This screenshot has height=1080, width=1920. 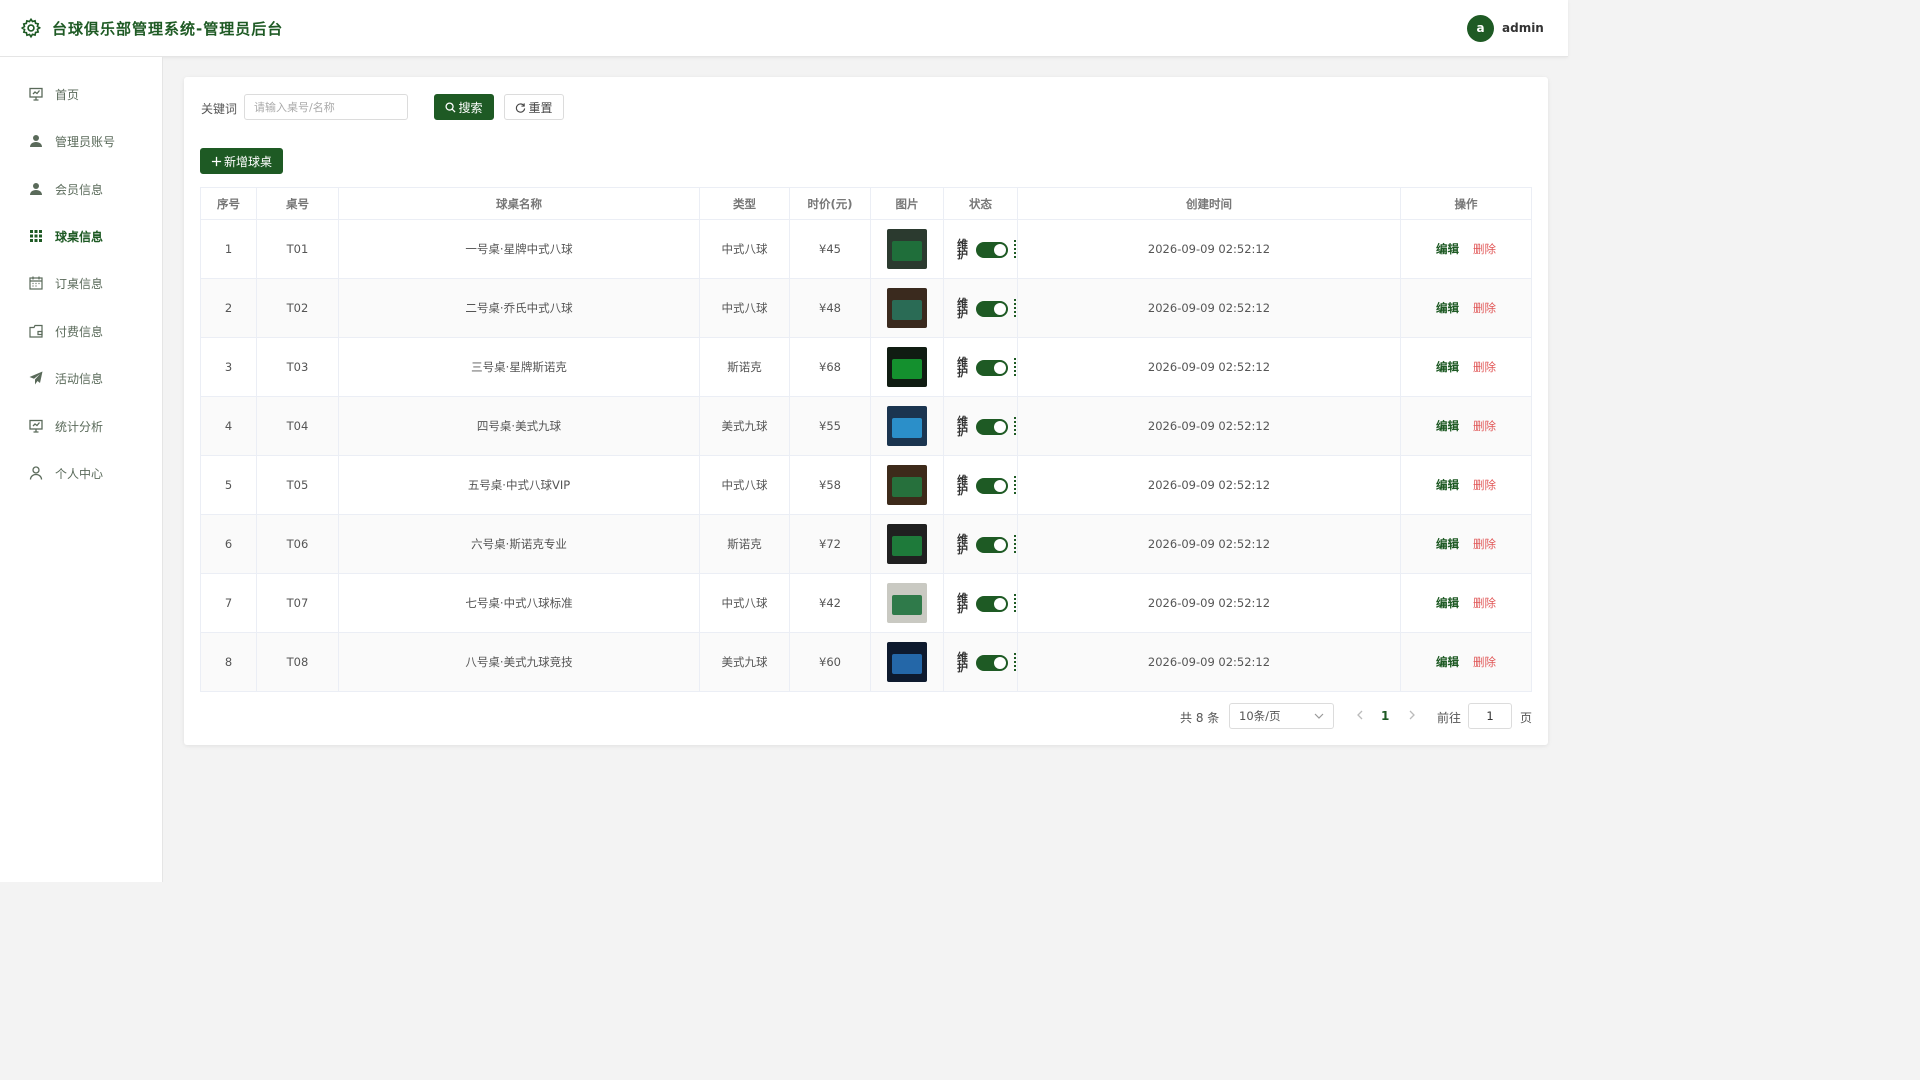 What do you see at coordinates (1480, 28) in the screenshot?
I see `avatar: a` at bounding box center [1480, 28].